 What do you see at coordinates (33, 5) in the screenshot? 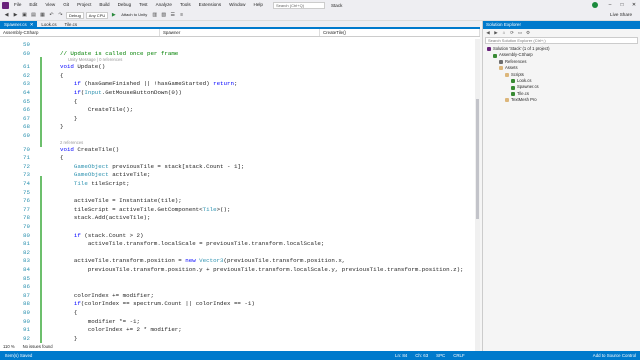
I see `menu-item-edit: Edit` at bounding box center [33, 5].